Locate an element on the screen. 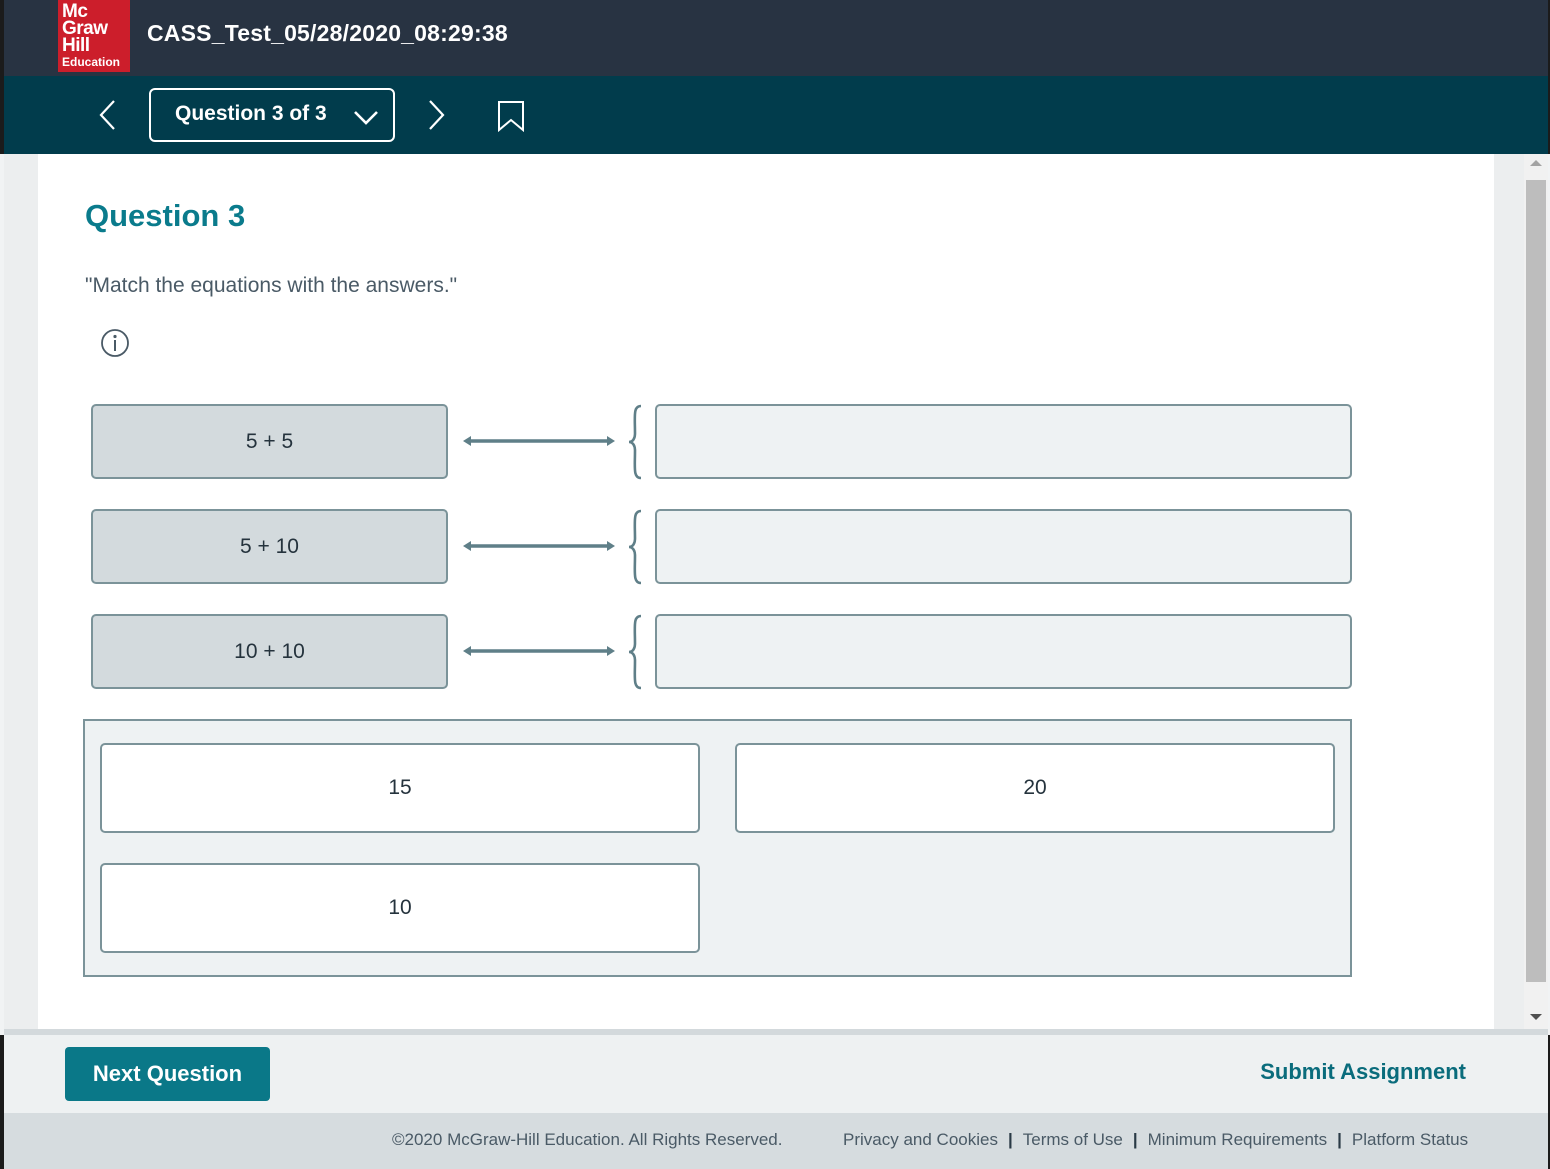 This screenshot has width=1550, height=1169. answer-chip: 15 is located at coordinates (400, 788).